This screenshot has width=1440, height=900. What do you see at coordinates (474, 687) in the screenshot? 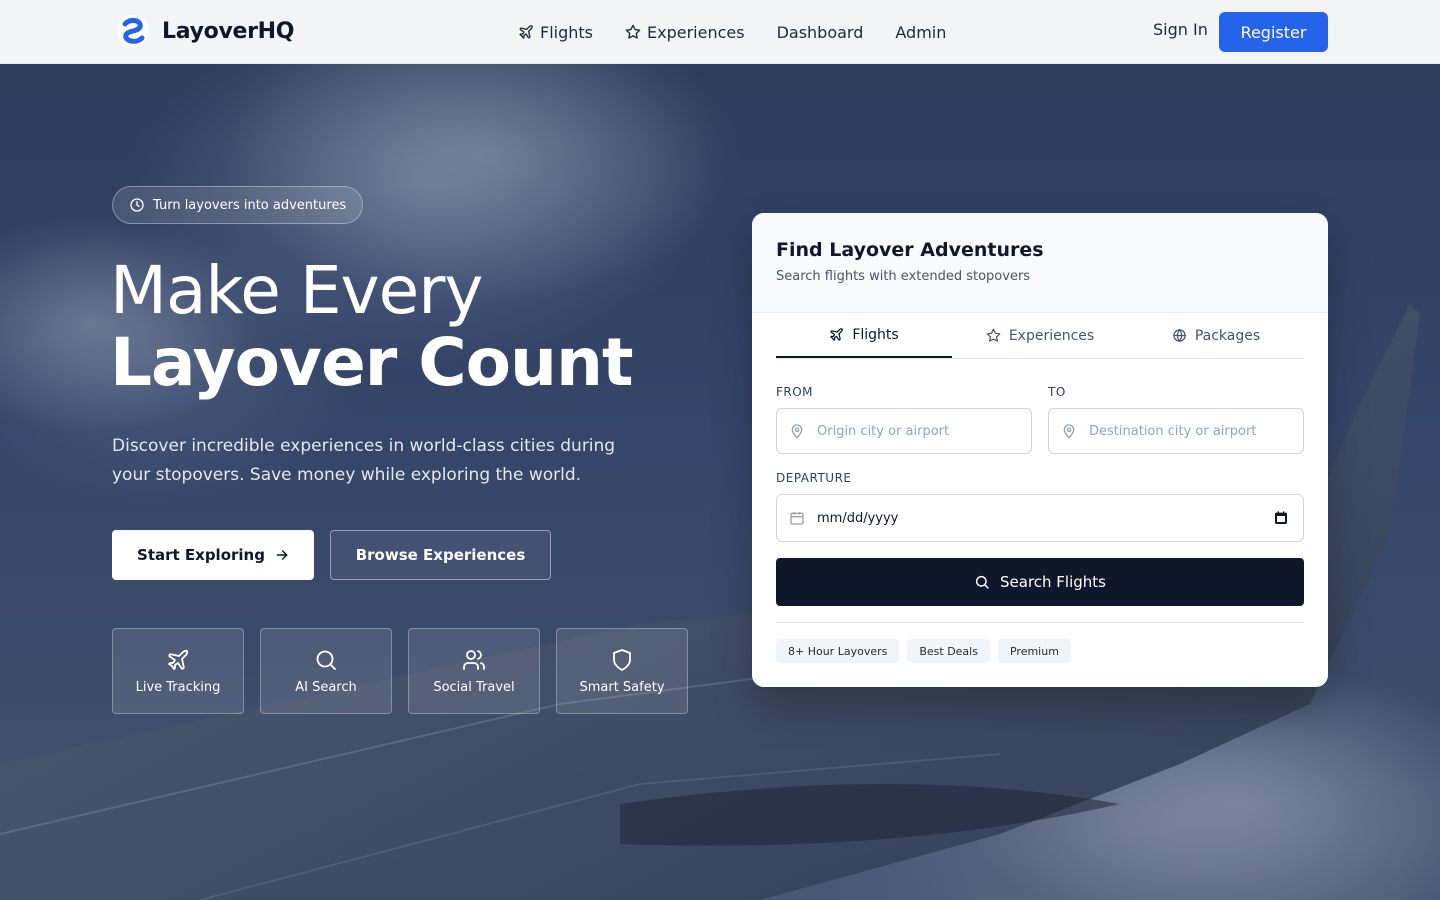
I see `feature-label: Social Travel` at bounding box center [474, 687].